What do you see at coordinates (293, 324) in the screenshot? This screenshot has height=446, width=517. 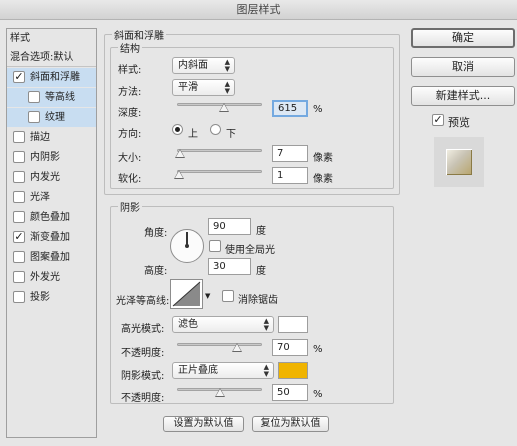 I see `highlight-color-swatch` at bounding box center [293, 324].